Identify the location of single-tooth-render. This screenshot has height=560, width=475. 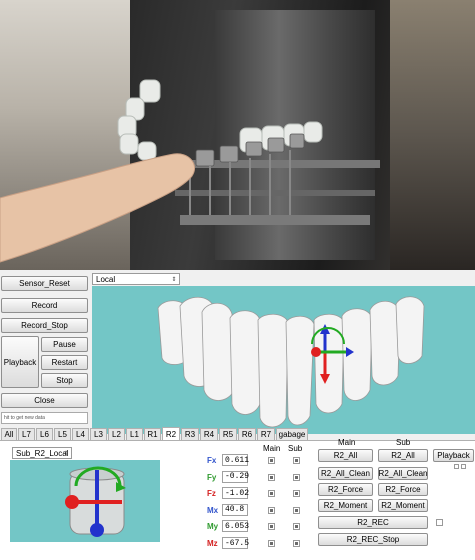
(95, 501).